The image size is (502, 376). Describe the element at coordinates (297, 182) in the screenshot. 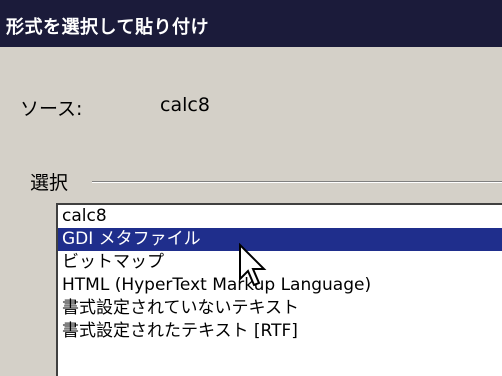

I see `groupbox-divider-highlight` at that location.